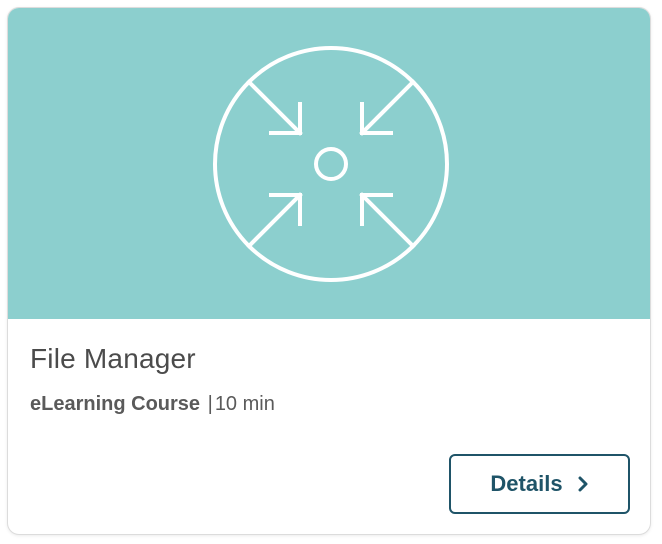  What do you see at coordinates (583, 484) in the screenshot?
I see `chevron-right-icon` at bounding box center [583, 484].